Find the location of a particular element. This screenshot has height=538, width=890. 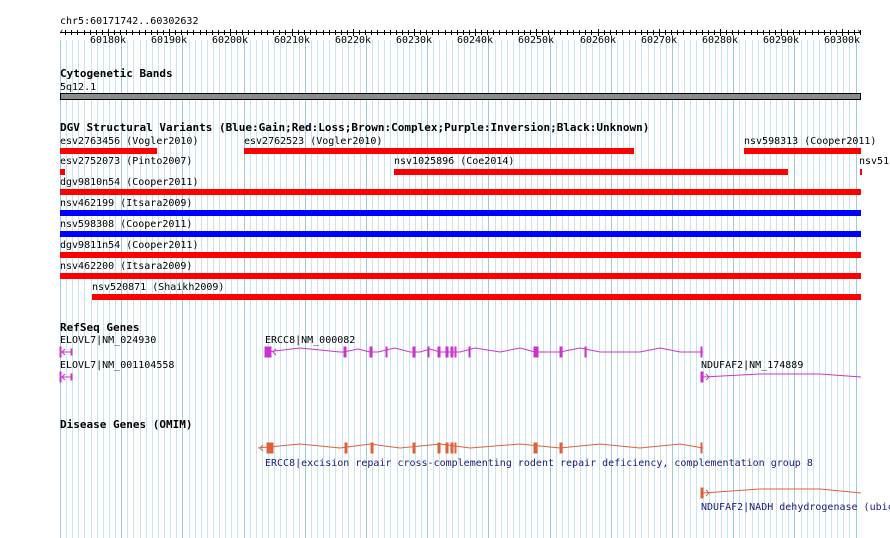

omim-model-ercc8 is located at coordinates (480, 448).